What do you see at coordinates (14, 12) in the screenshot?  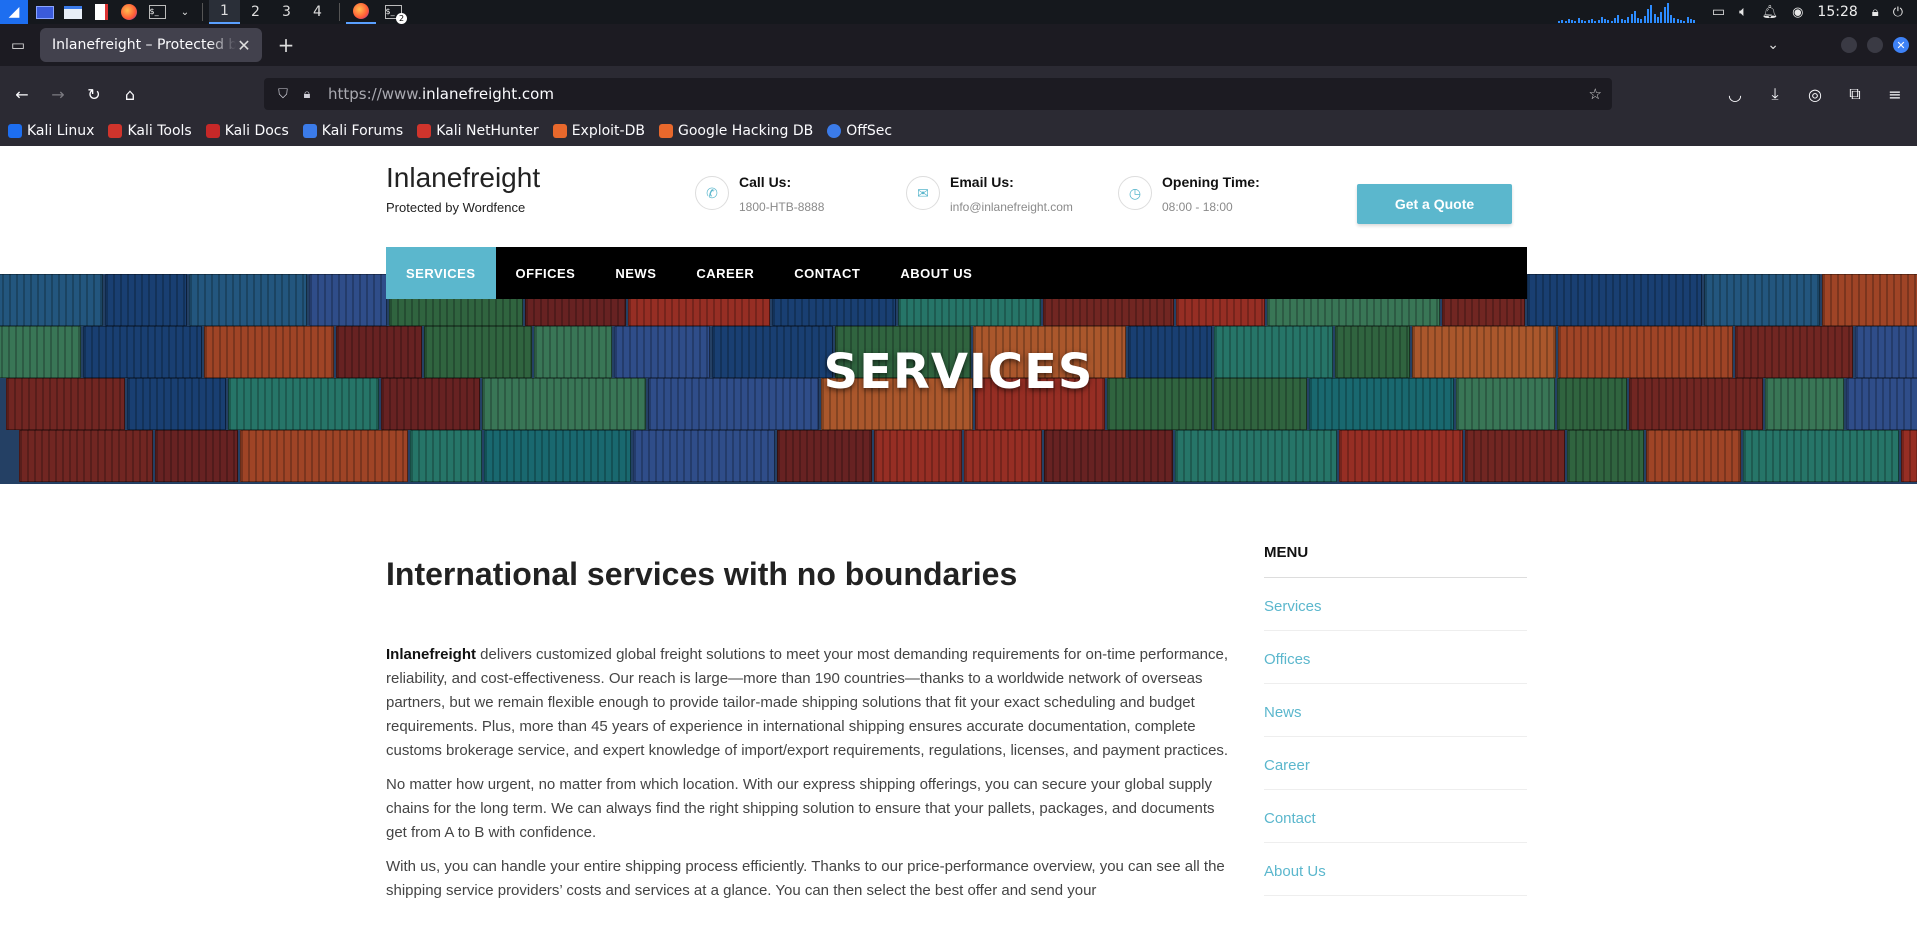 I see `kali-menu-icon: ◢` at bounding box center [14, 12].